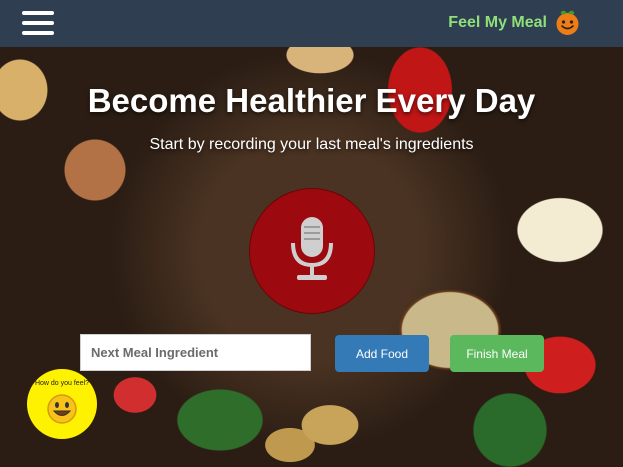 This screenshot has height=467, width=623. What do you see at coordinates (382, 353) in the screenshot?
I see `add-food-button: Add Food` at bounding box center [382, 353].